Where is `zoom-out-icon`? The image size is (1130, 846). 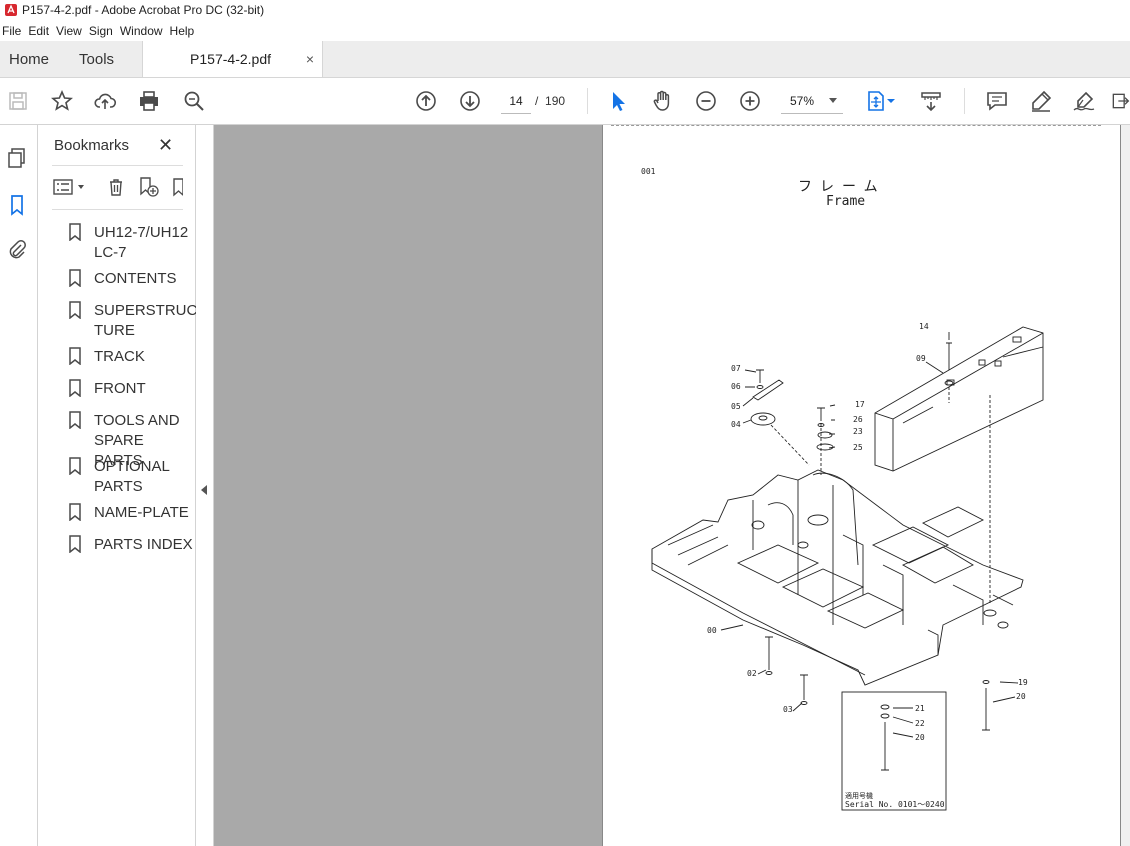
zoom-out-icon is located at coordinates (706, 101).